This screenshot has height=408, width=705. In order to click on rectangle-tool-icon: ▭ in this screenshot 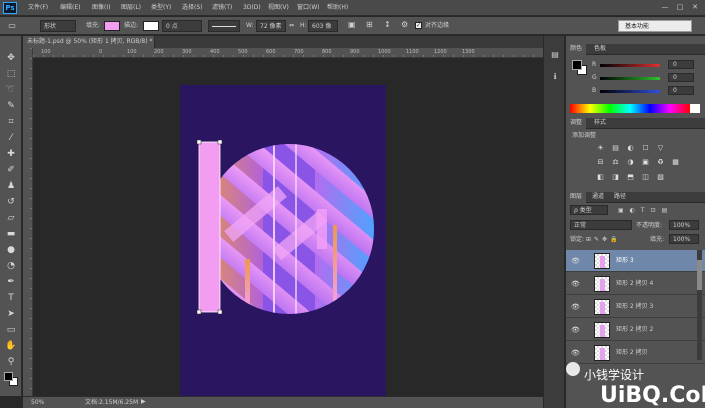, I will do `click(12, 26)`.